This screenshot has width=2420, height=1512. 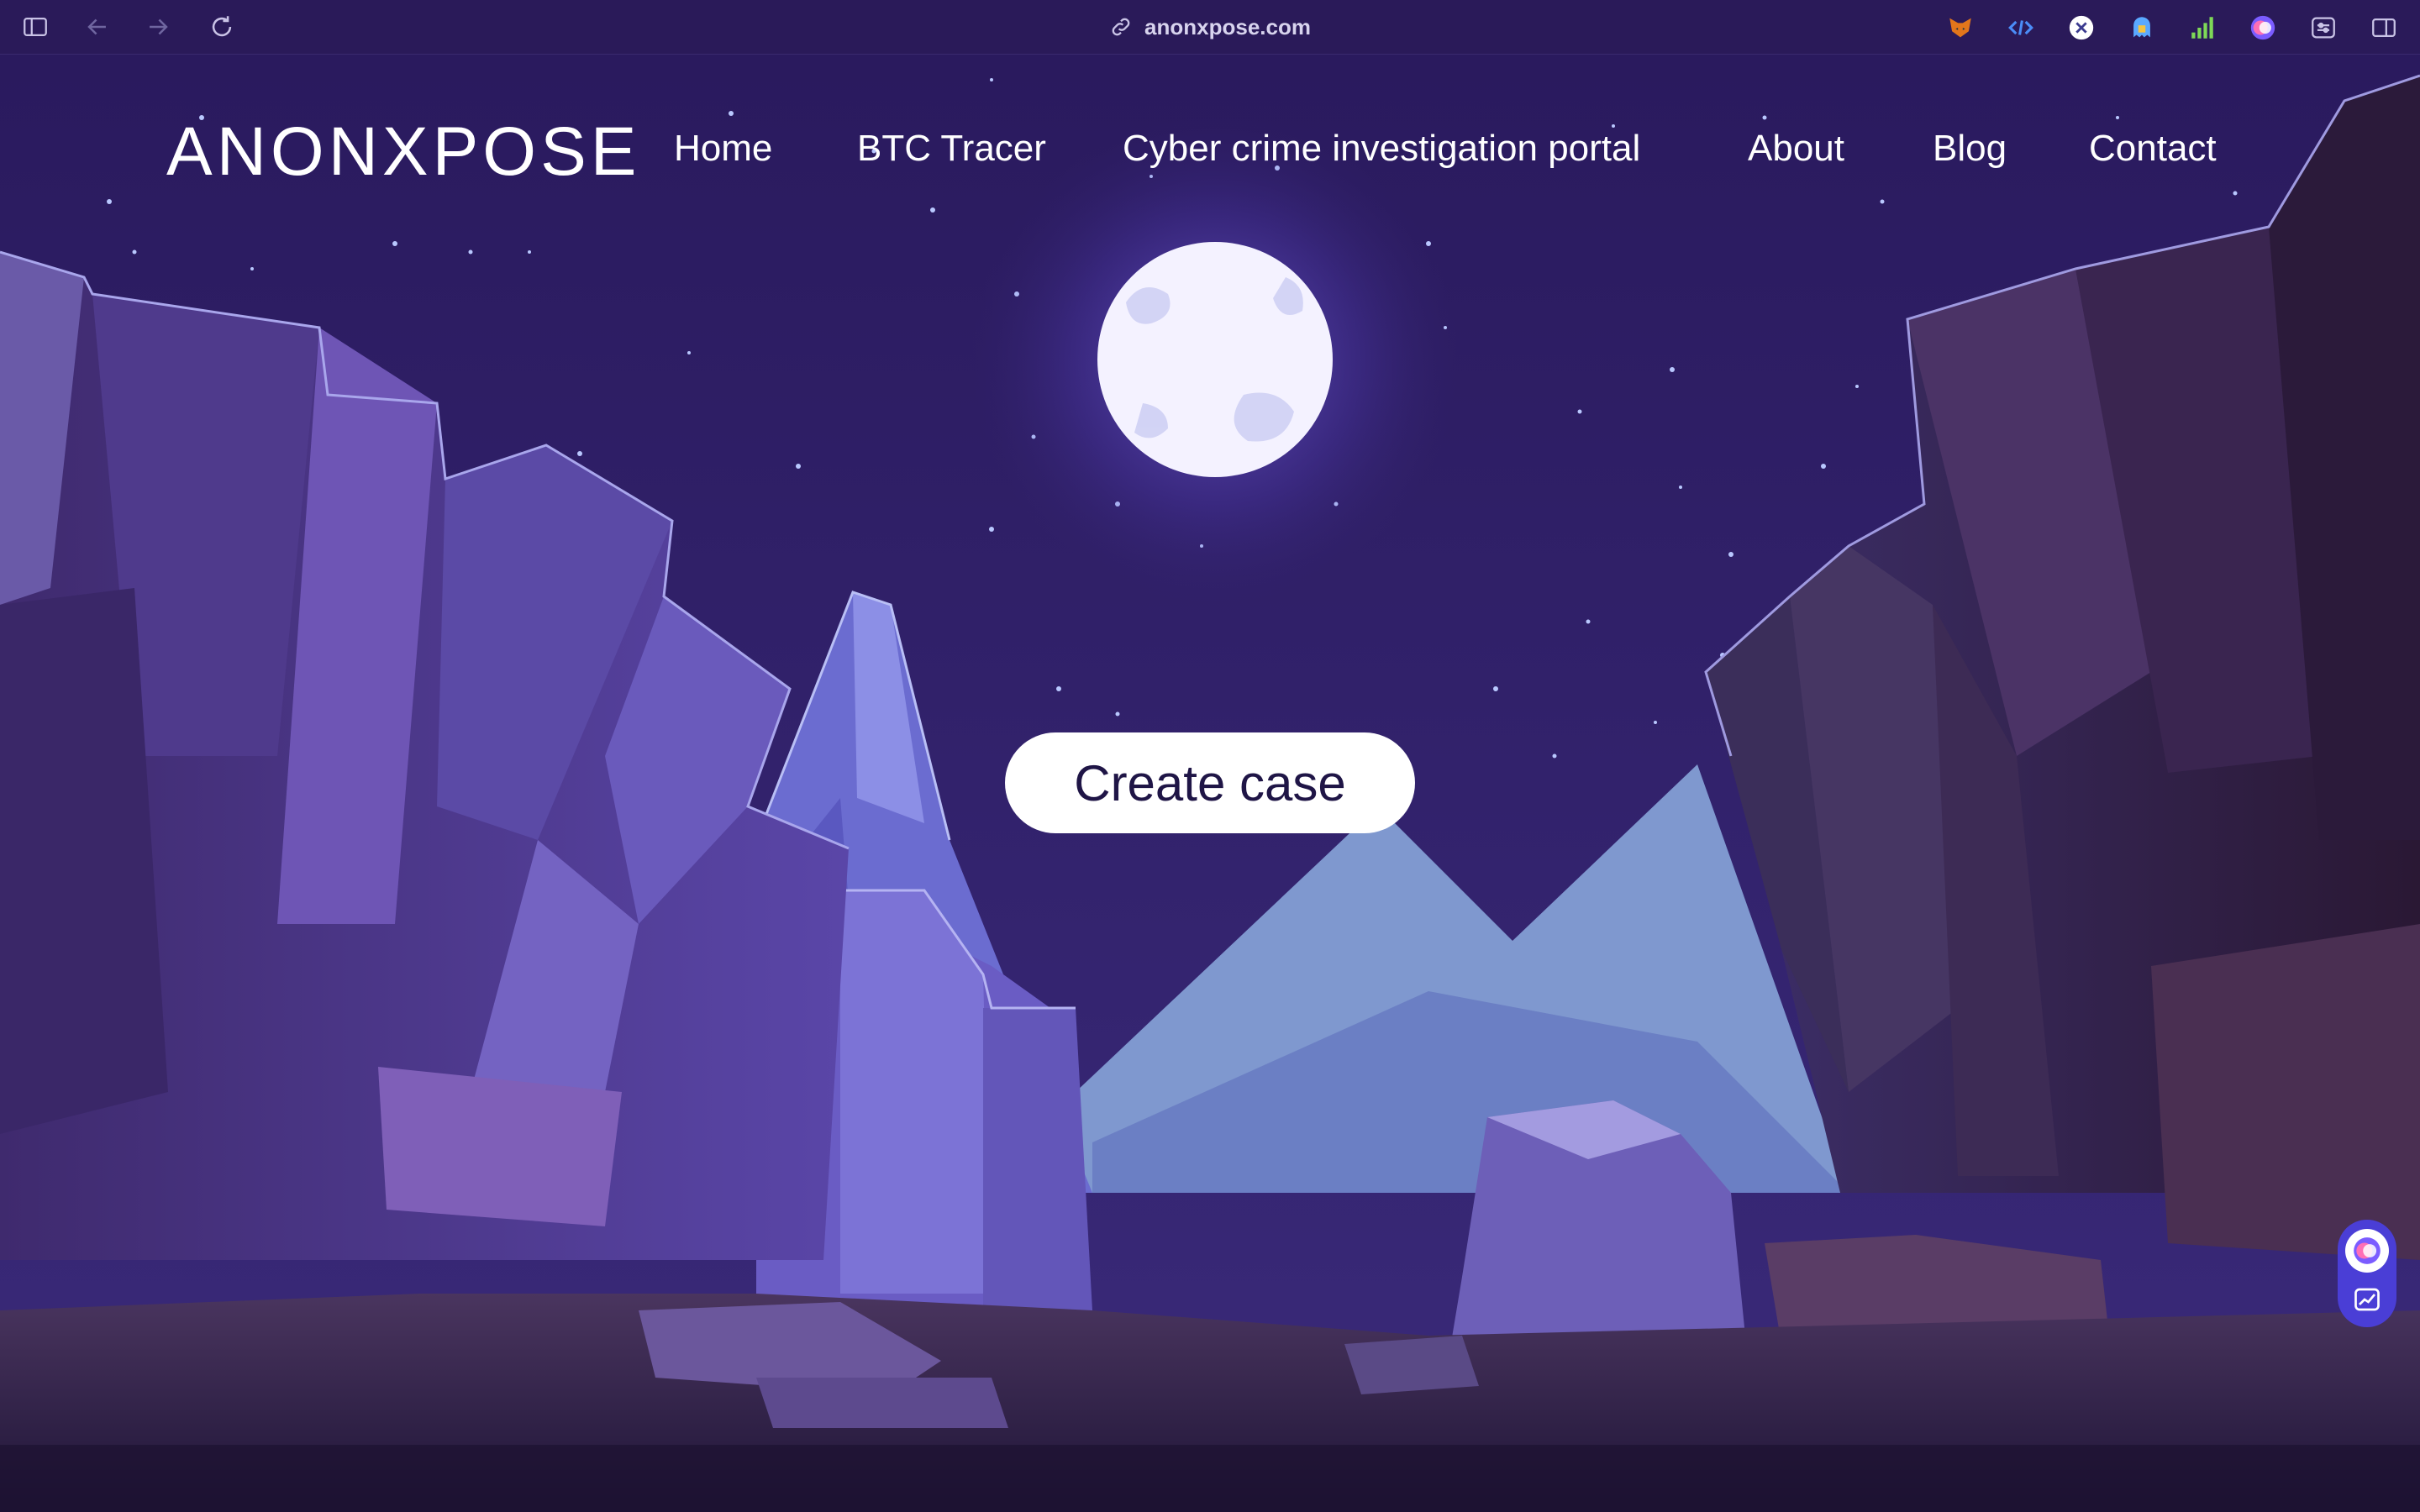 What do you see at coordinates (2323, 28) in the screenshot?
I see `settings-extension-icon` at bounding box center [2323, 28].